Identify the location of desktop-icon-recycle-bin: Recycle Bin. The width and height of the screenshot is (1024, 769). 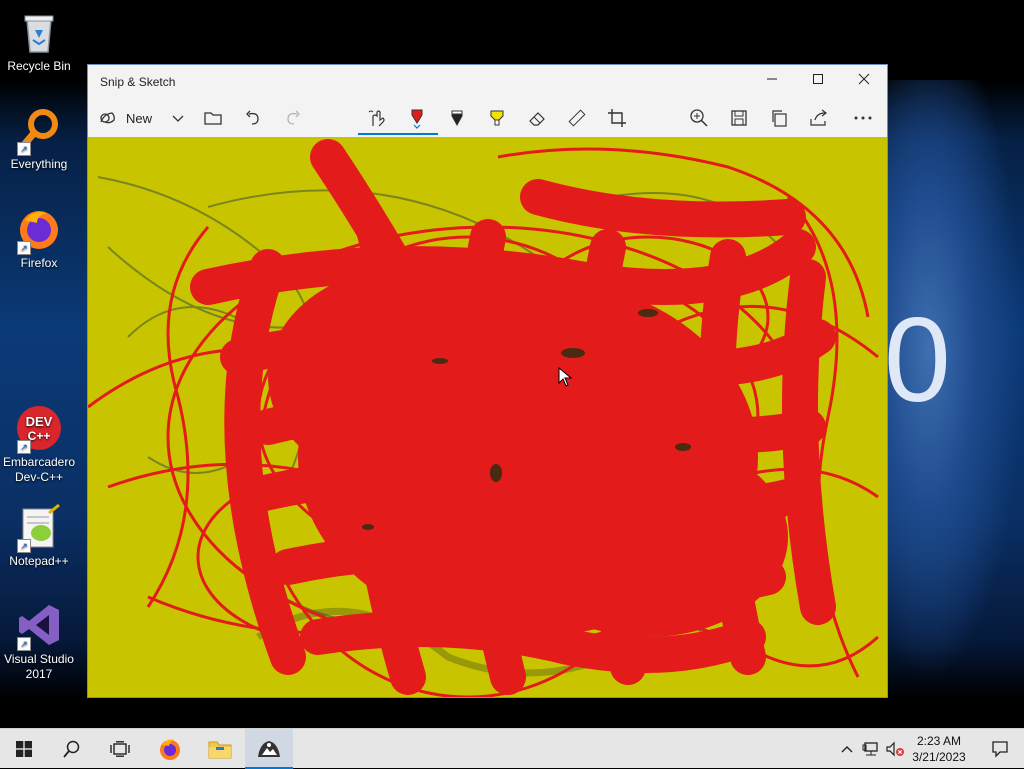
(39, 41).